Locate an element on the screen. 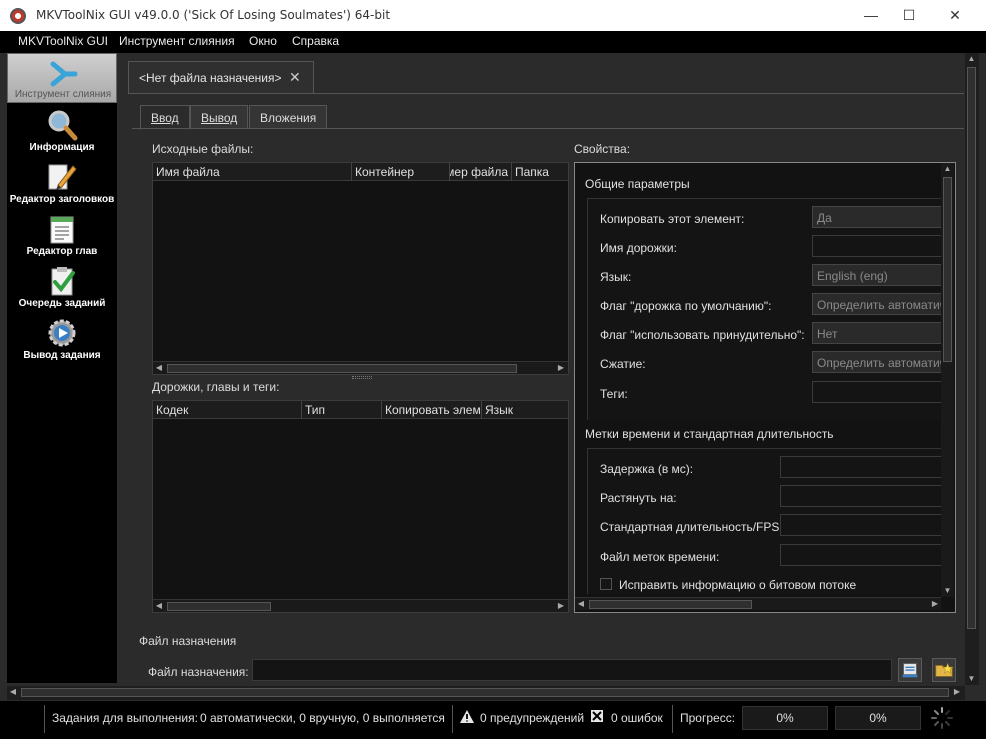 Image resolution: width=986 pixels, height=739 pixels. column-header-type: Тип is located at coordinates (342, 410).